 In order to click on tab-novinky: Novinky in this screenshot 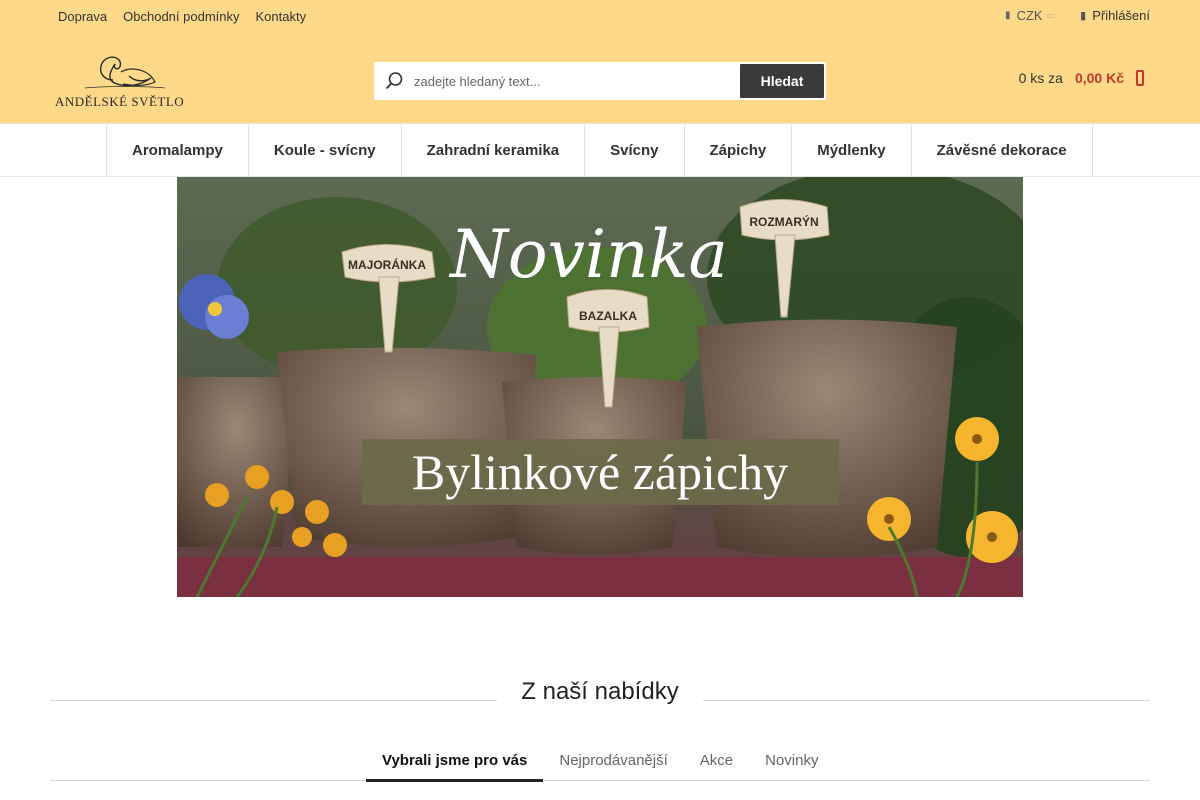, I will do `click(791, 765)`.